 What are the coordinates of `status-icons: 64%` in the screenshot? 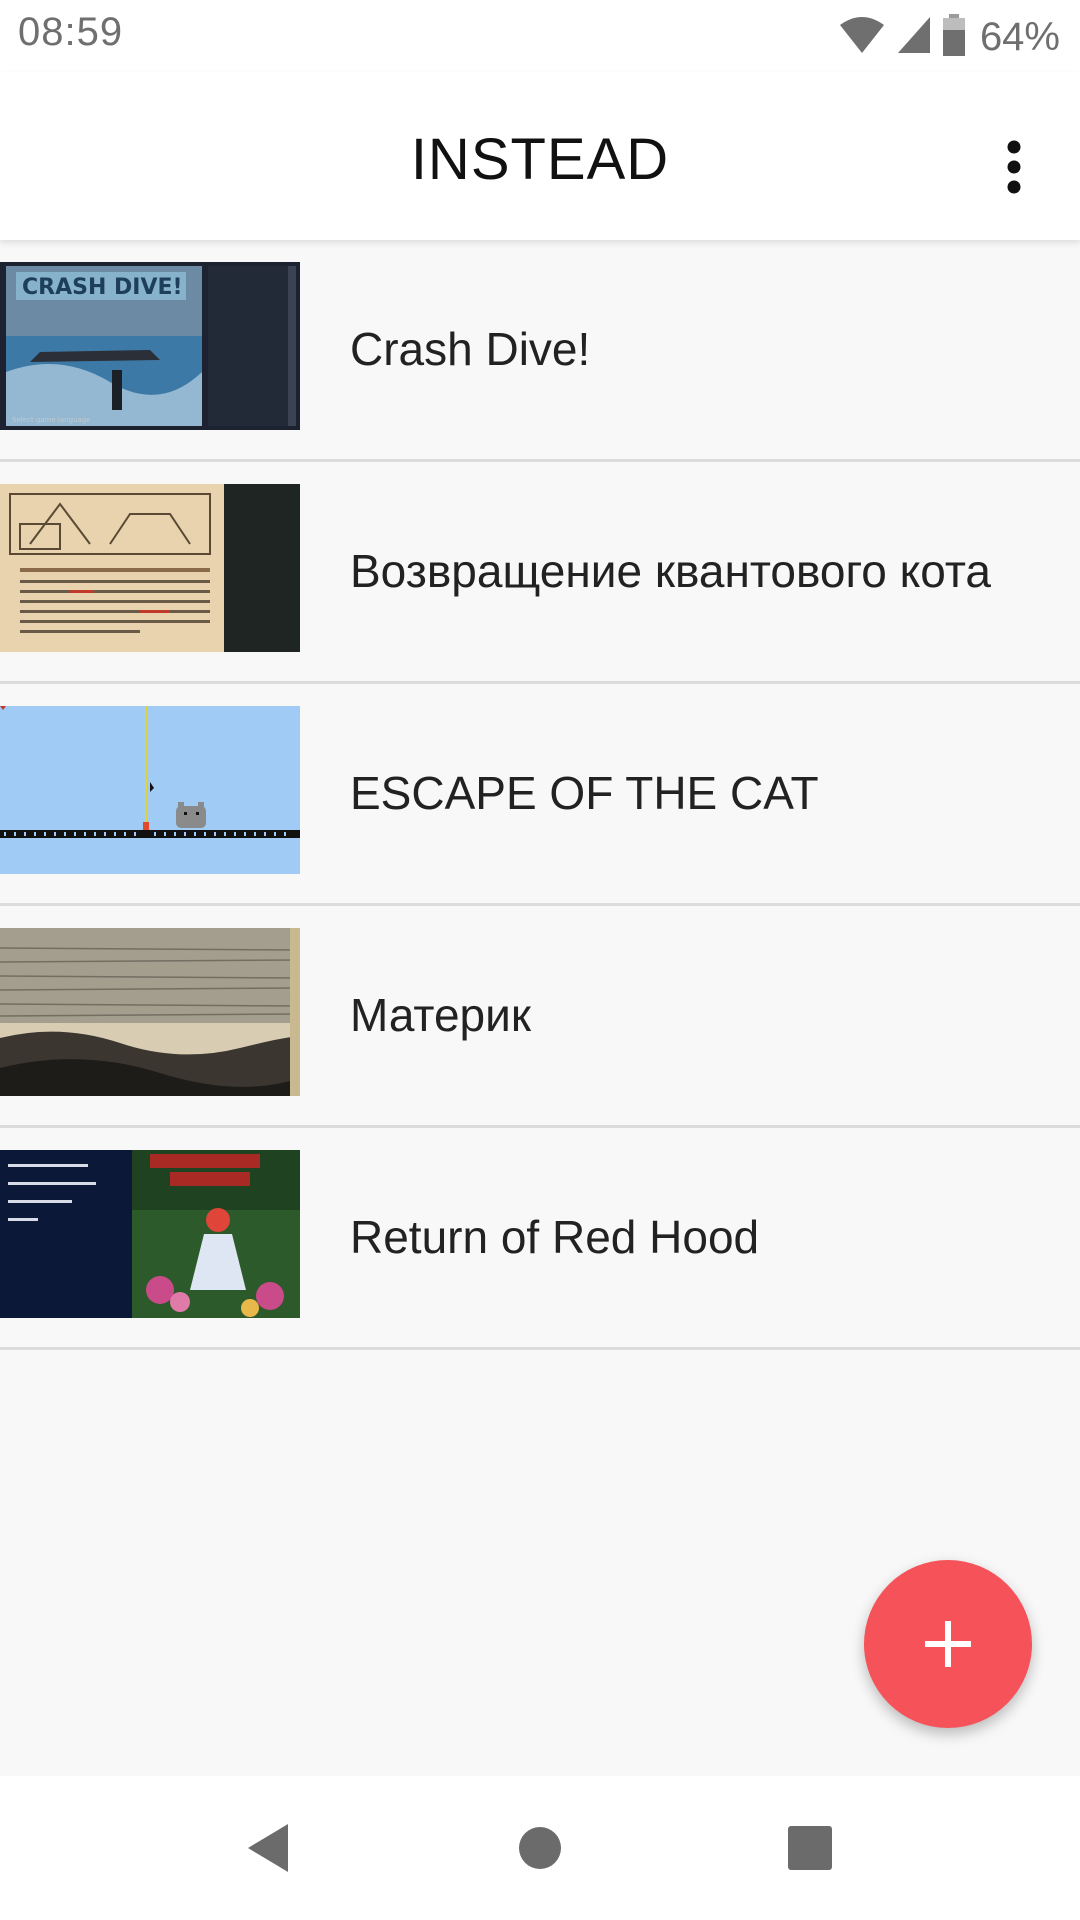 It's located at (949, 37).